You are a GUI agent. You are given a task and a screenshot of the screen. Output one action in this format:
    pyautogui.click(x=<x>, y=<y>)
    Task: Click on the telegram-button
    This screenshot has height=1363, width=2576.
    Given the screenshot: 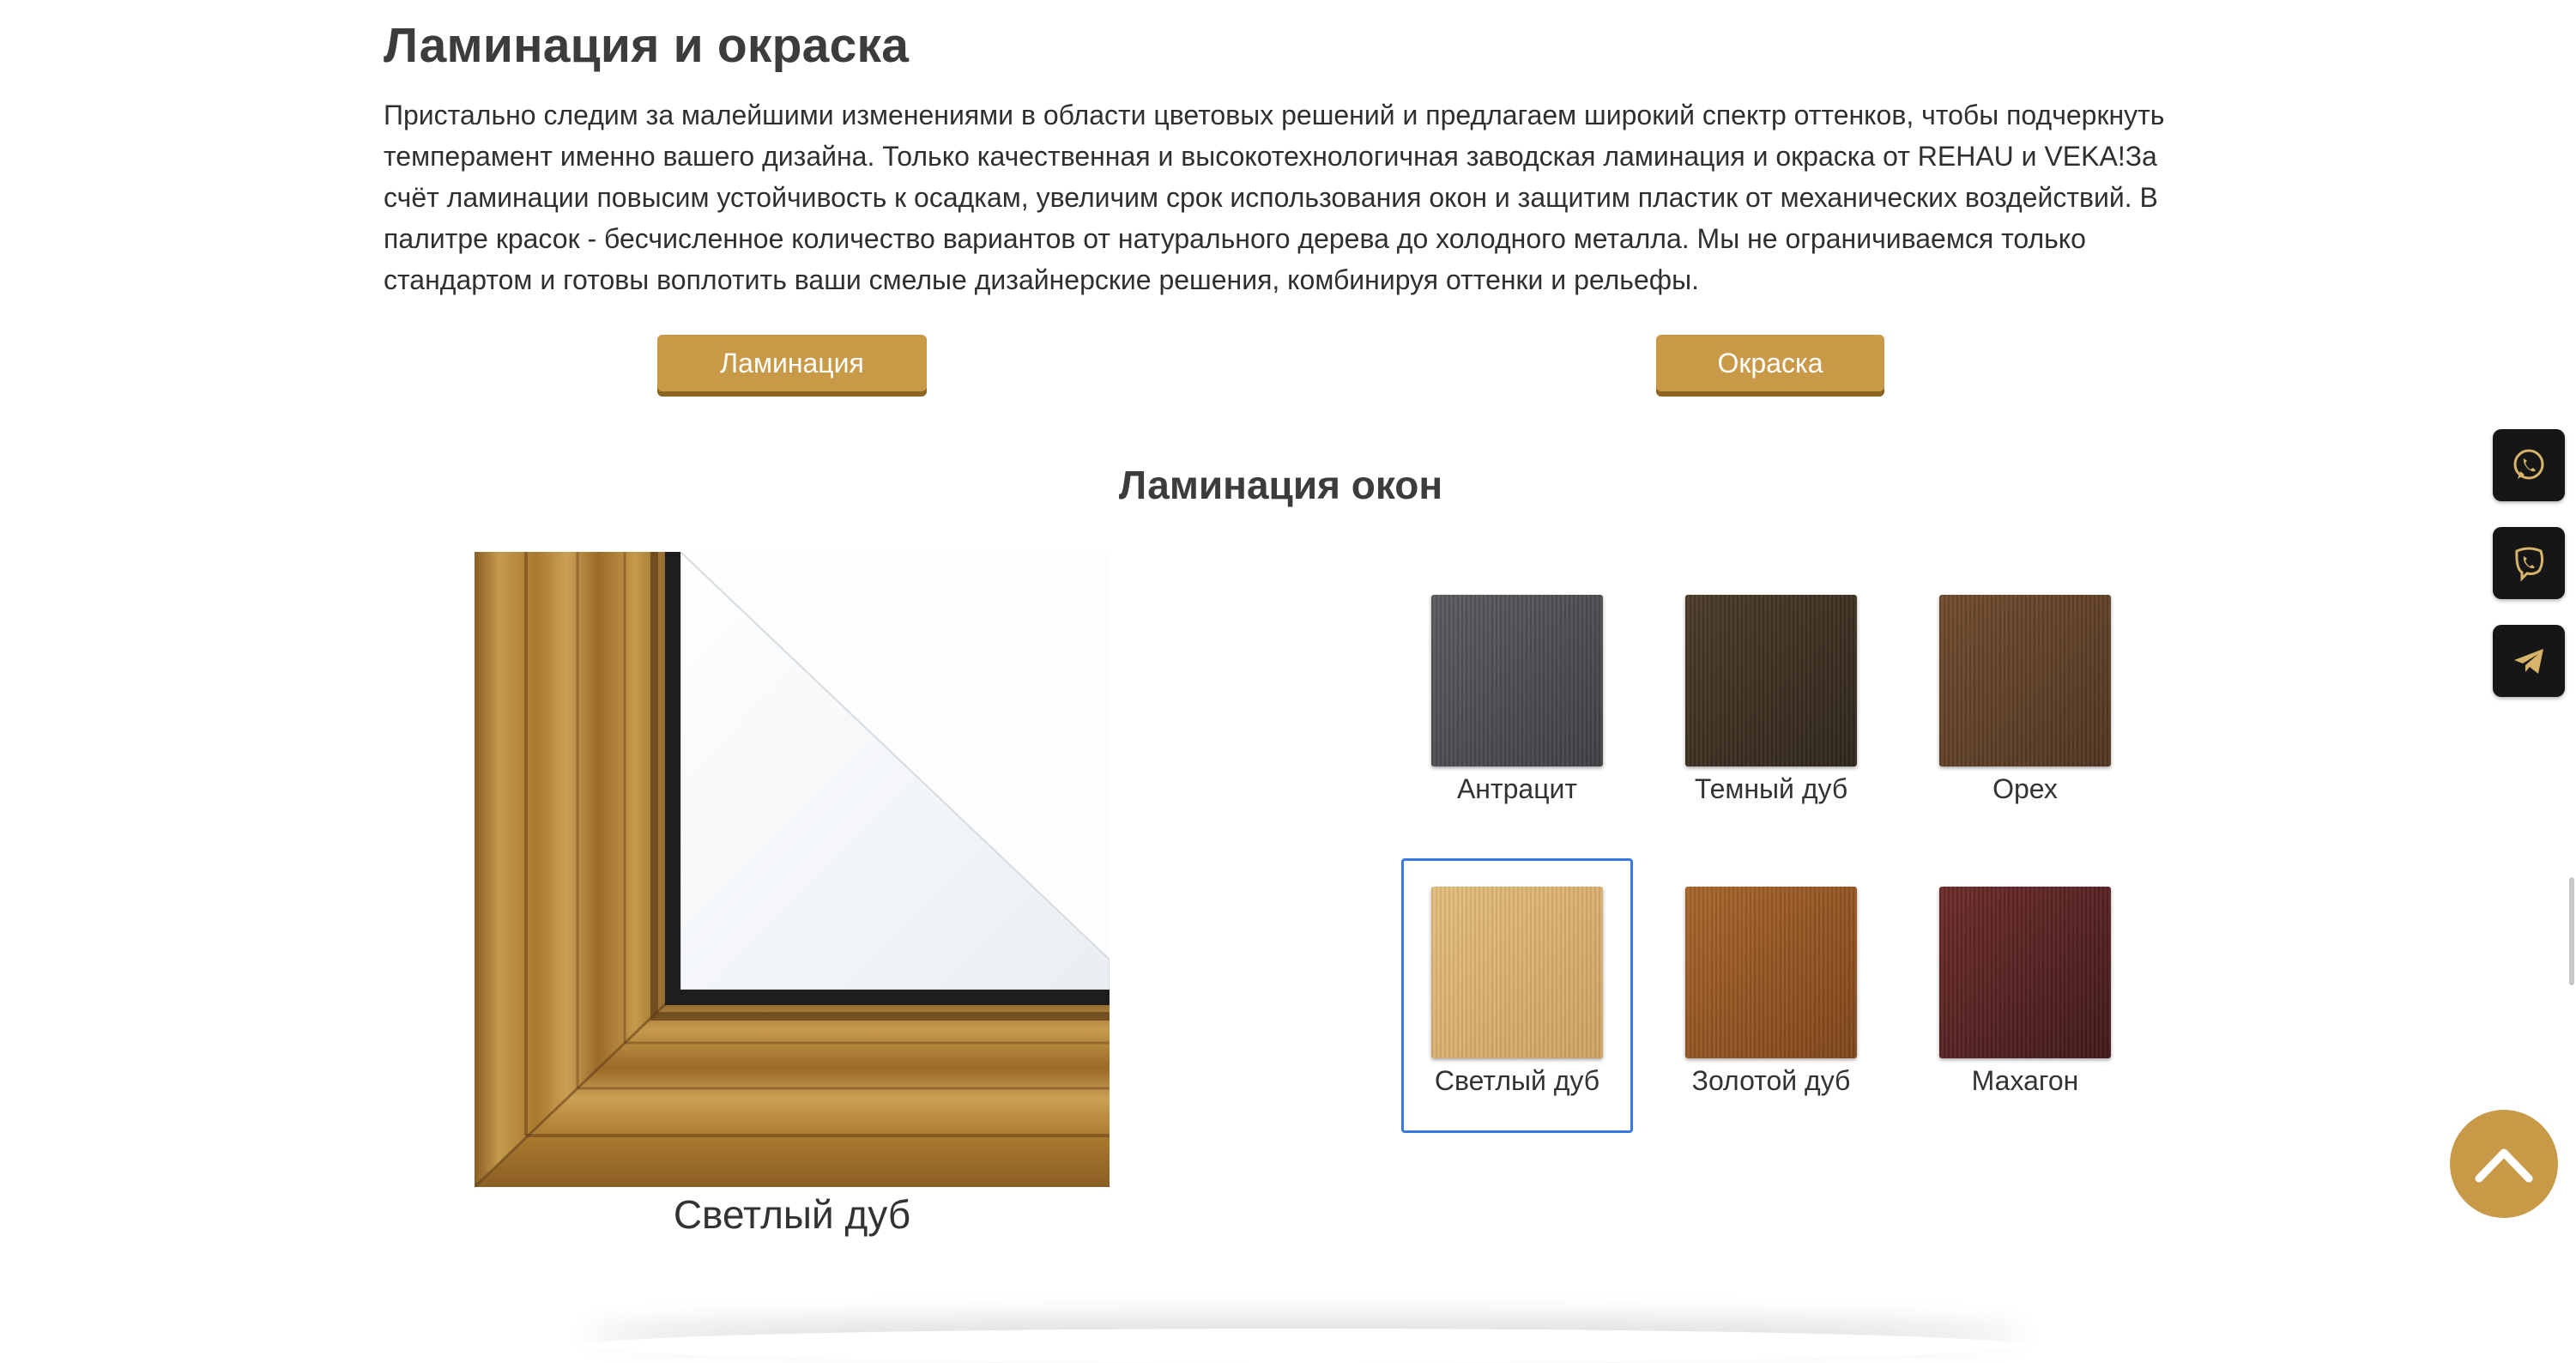 What is the action you would take?
    pyautogui.click(x=2529, y=661)
    